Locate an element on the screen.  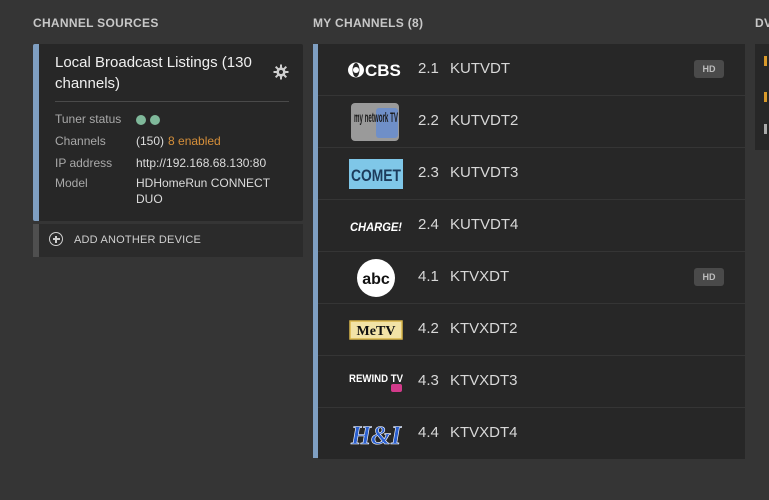
rewind-logo-text: REWIND TV is located at coordinates (376, 379).